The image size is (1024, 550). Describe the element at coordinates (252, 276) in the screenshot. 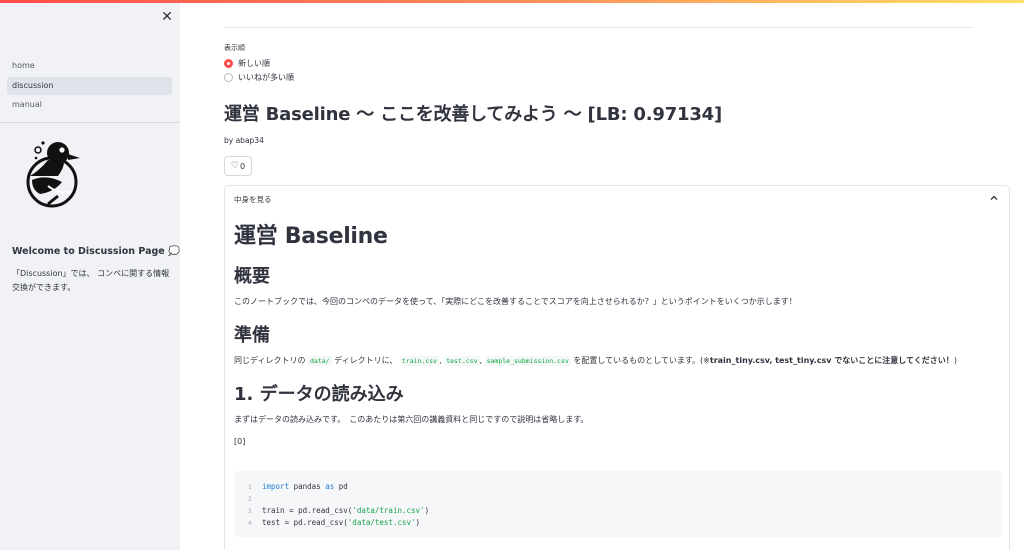

I see `section-heading-overview: 概要` at that location.